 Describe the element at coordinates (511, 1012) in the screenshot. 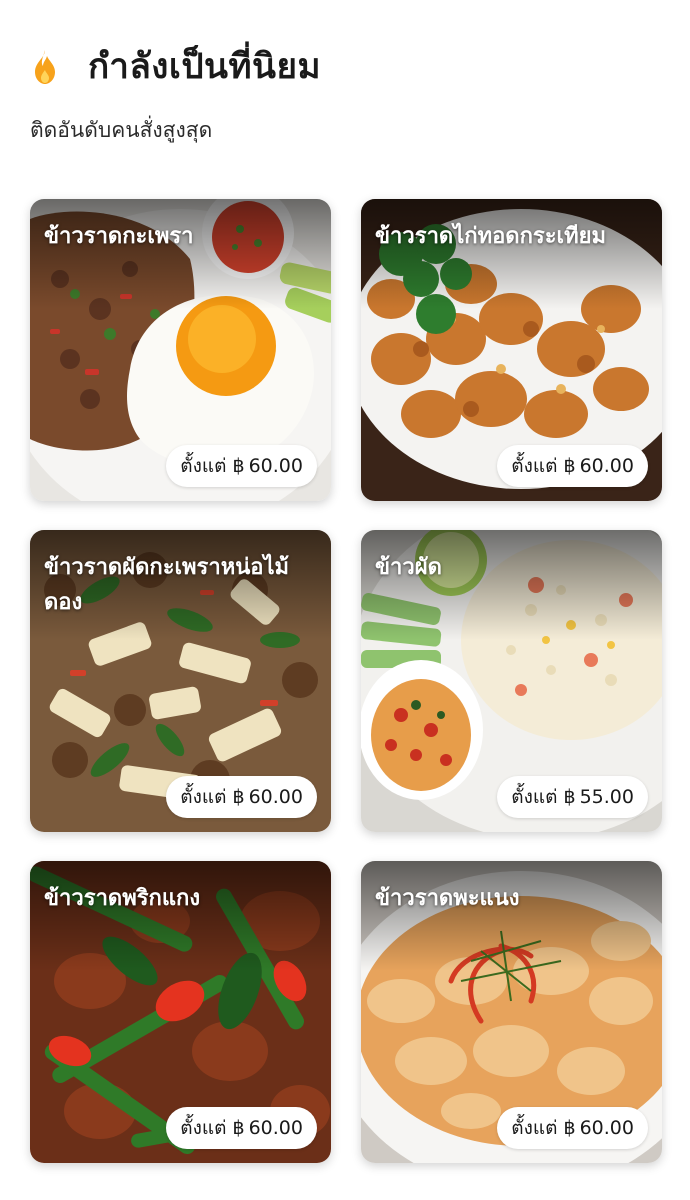

I see `menu-card: ข้าวราดพะแนง ตั้งแต่ ฿ 60.00` at that location.